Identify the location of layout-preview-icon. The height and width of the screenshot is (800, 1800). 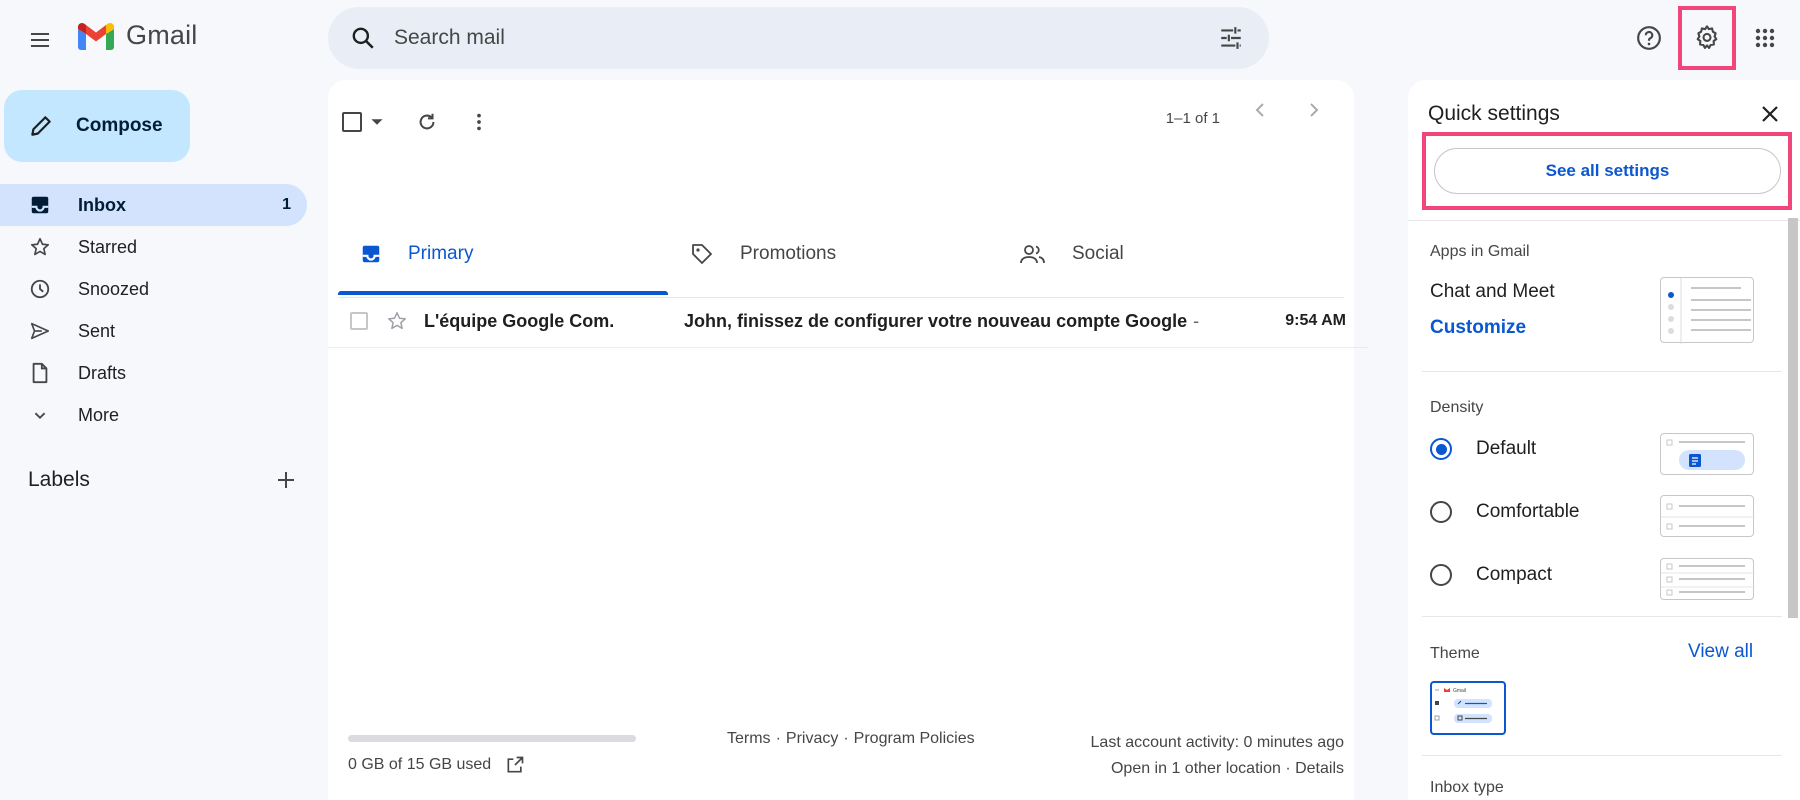
(1709, 311).